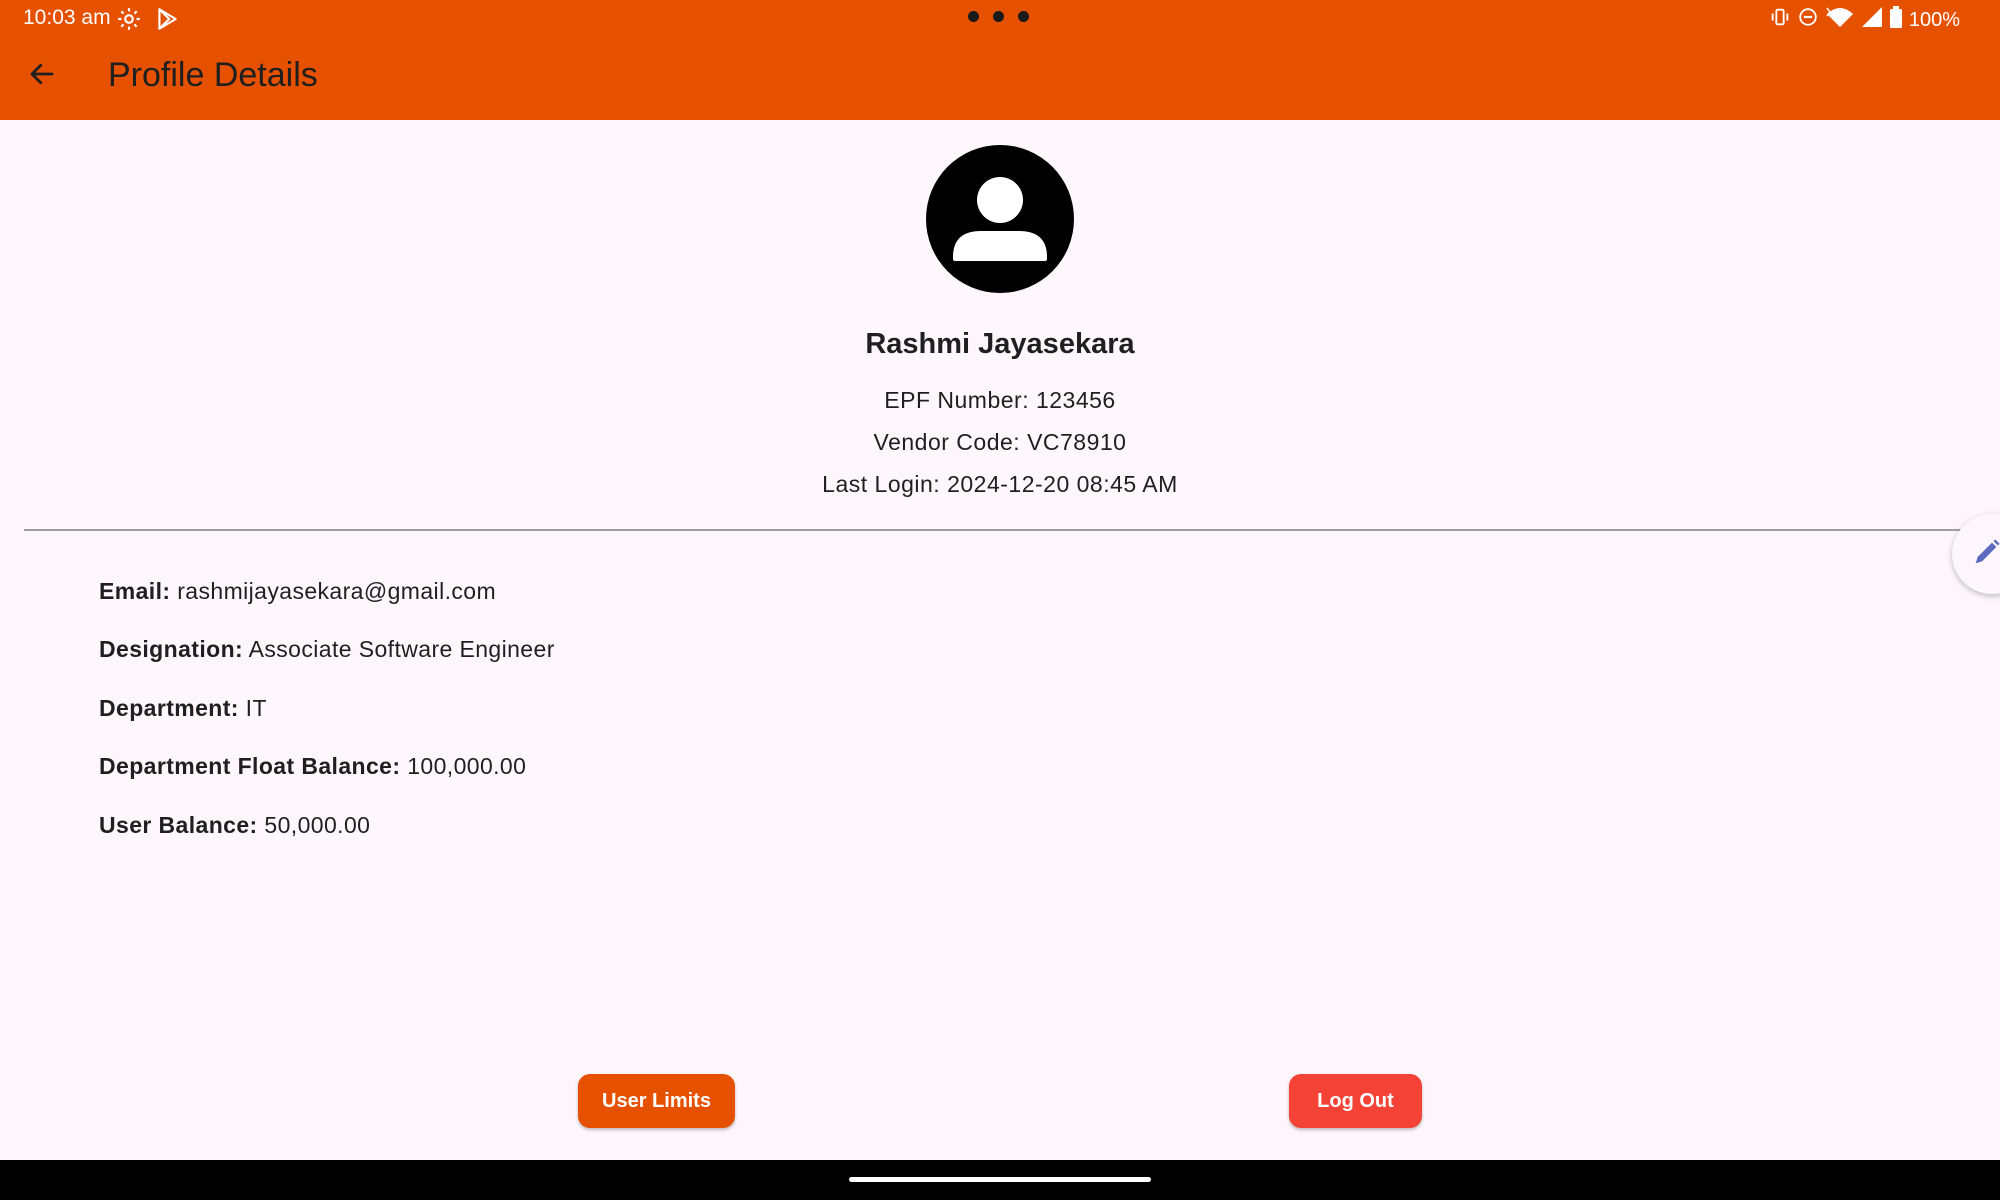 The image size is (2000, 1200). I want to click on person-icon, so click(1000, 235).